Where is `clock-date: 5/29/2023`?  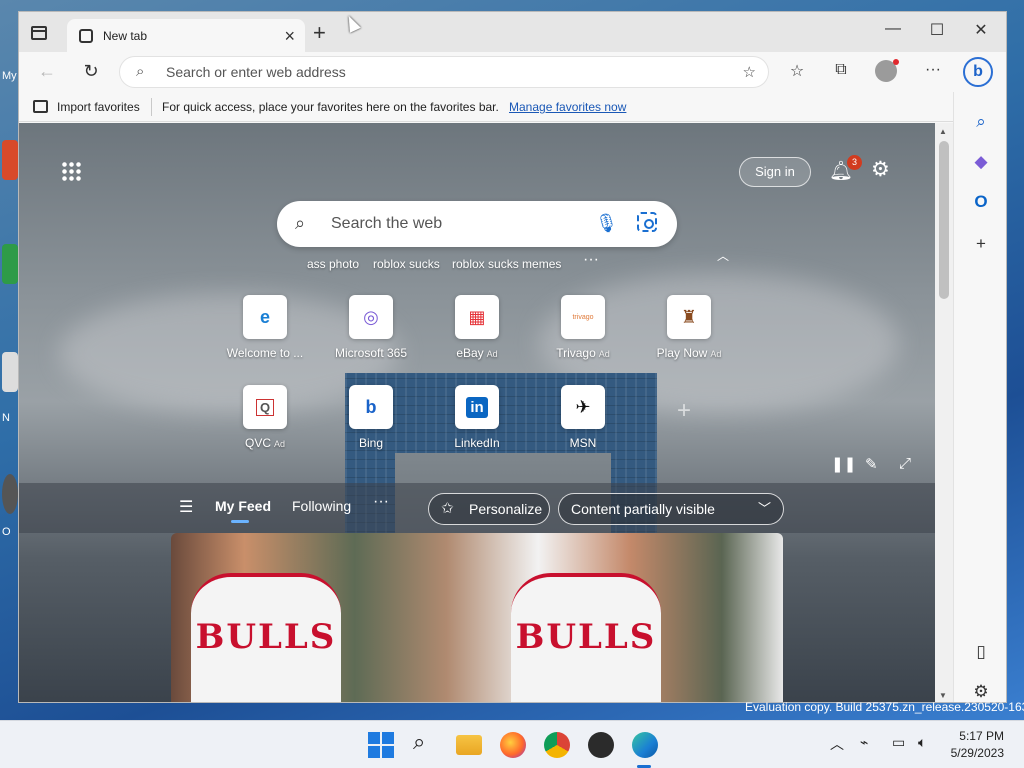 clock-date: 5/29/2023 is located at coordinates (977, 753).